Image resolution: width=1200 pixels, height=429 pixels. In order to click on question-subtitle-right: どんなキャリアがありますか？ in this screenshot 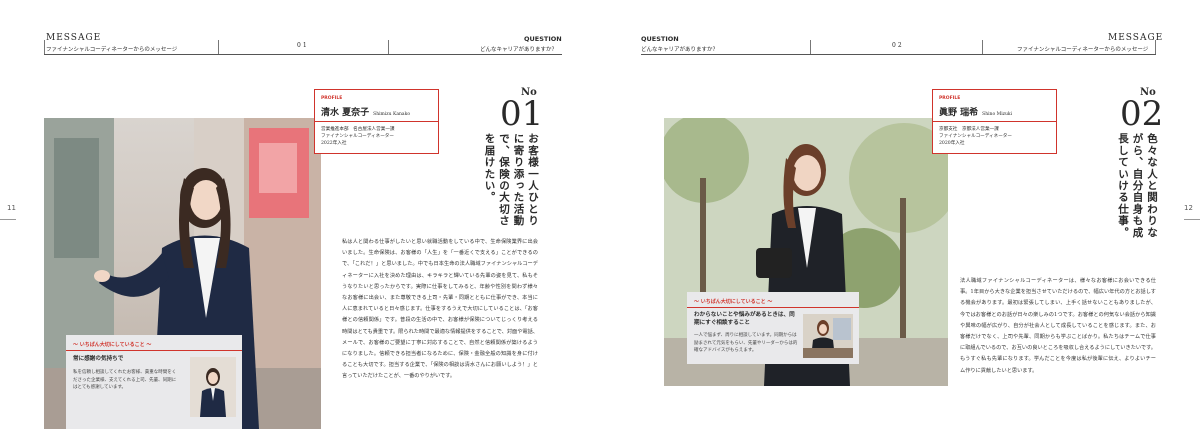, I will do `click(680, 50)`.